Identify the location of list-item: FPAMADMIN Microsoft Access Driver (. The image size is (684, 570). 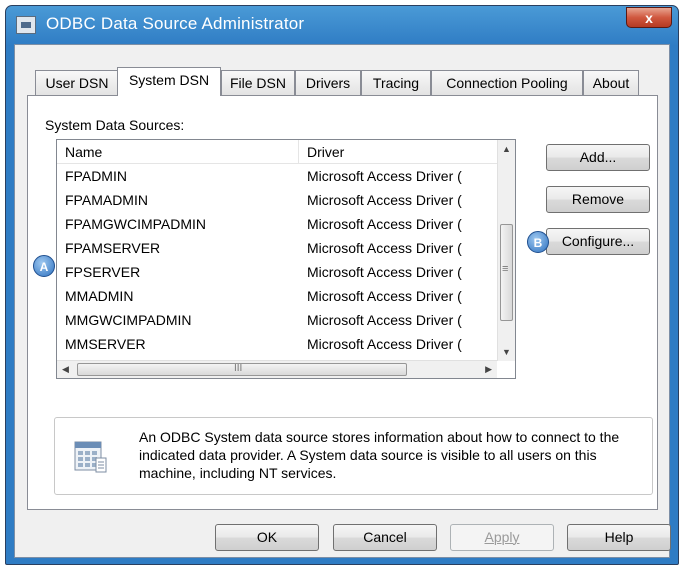
(277, 200).